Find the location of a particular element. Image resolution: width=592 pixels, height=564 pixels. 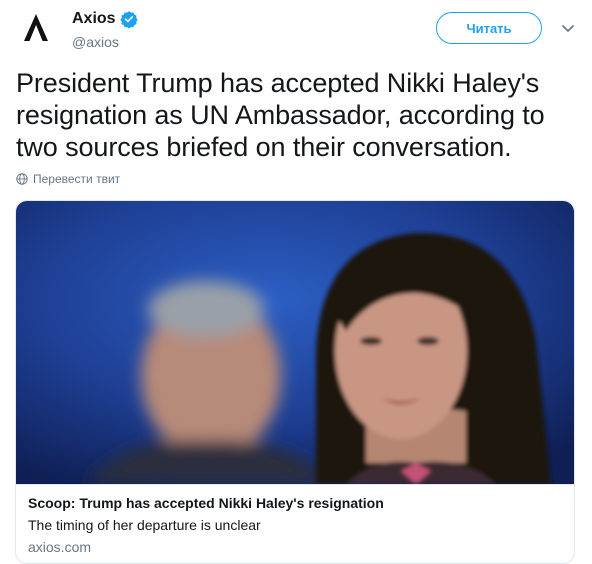

translate-tweet-link: Перевести твит is located at coordinates (68, 179).